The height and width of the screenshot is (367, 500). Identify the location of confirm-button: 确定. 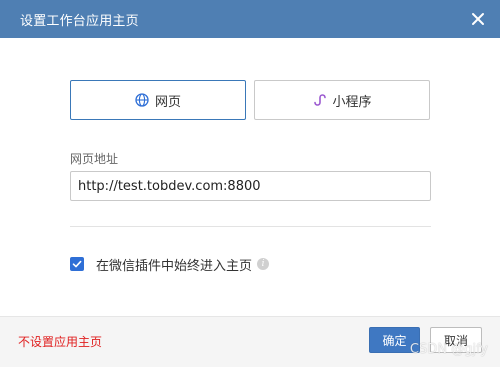
(394, 340).